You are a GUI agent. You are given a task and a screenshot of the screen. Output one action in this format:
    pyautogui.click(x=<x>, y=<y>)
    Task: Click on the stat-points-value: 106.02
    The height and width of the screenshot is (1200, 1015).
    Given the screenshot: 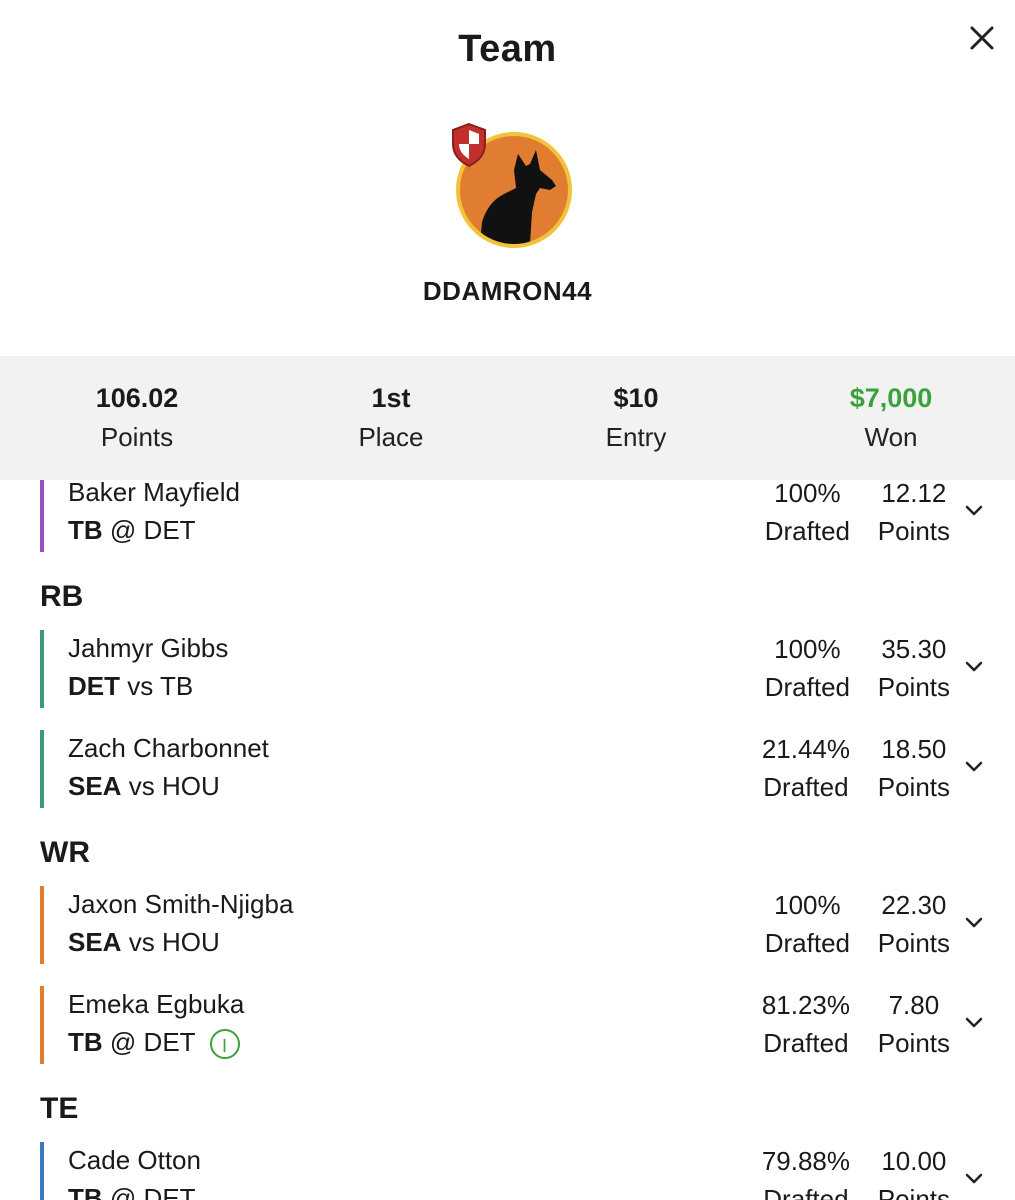 What is the action you would take?
    pyautogui.click(x=137, y=398)
    